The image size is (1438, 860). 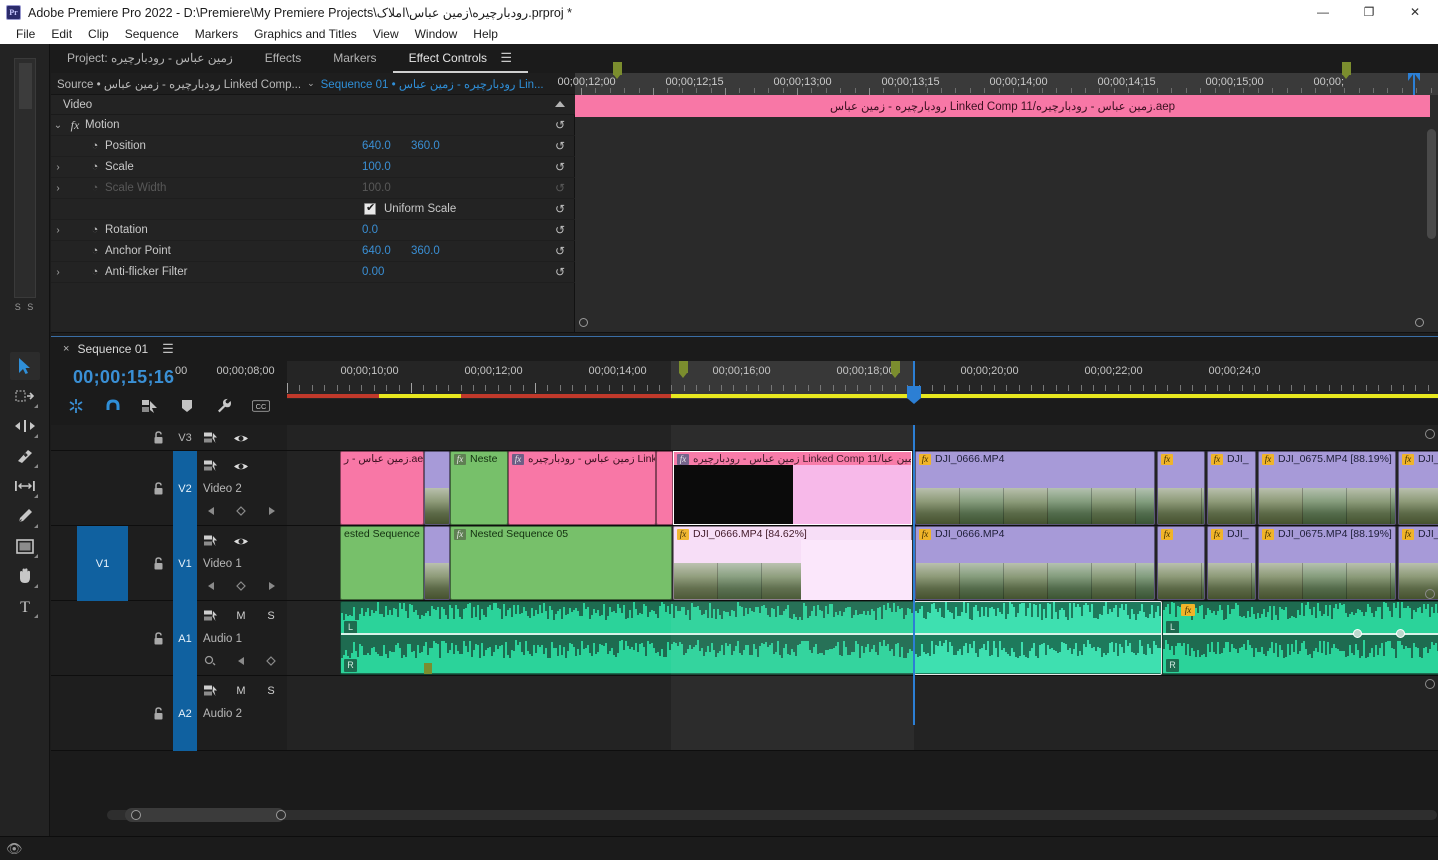 What do you see at coordinates (25, 366) in the screenshot?
I see `selection-tool` at bounding box center [25, 366].